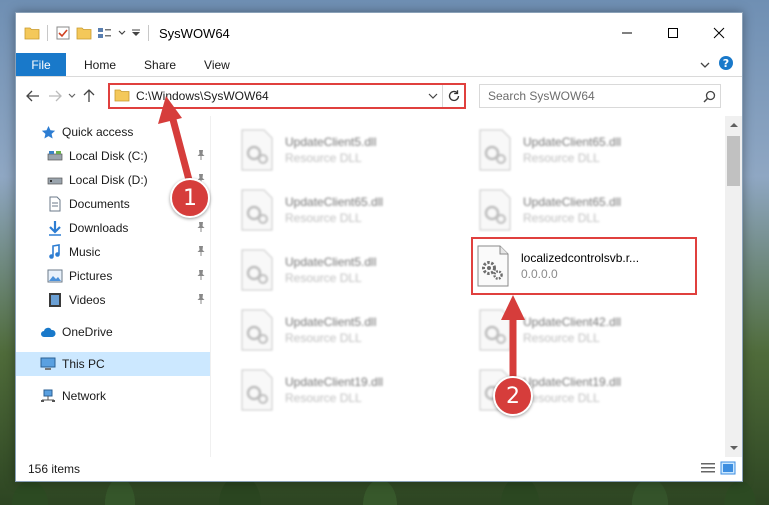  Describe the element at coordinates (728, 469) in the screenshot. I see `large-icons-view-icon` at that location.